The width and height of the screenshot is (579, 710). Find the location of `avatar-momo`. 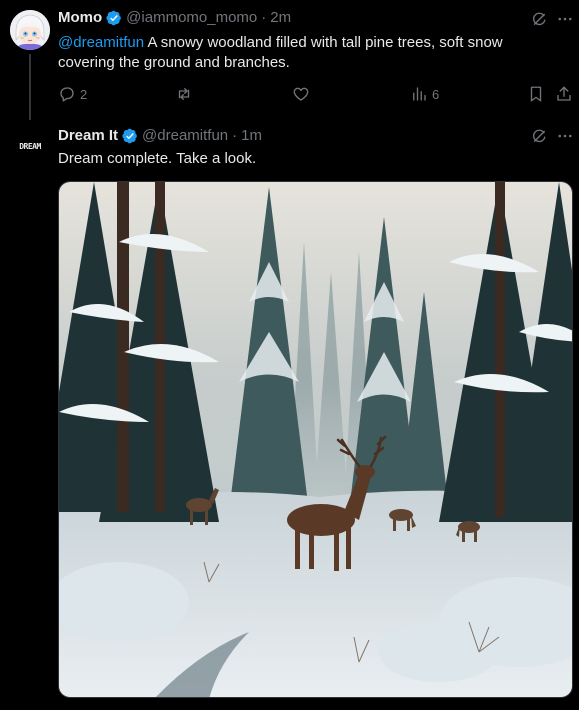

avatar-momo is located at coordinates (30, 30).